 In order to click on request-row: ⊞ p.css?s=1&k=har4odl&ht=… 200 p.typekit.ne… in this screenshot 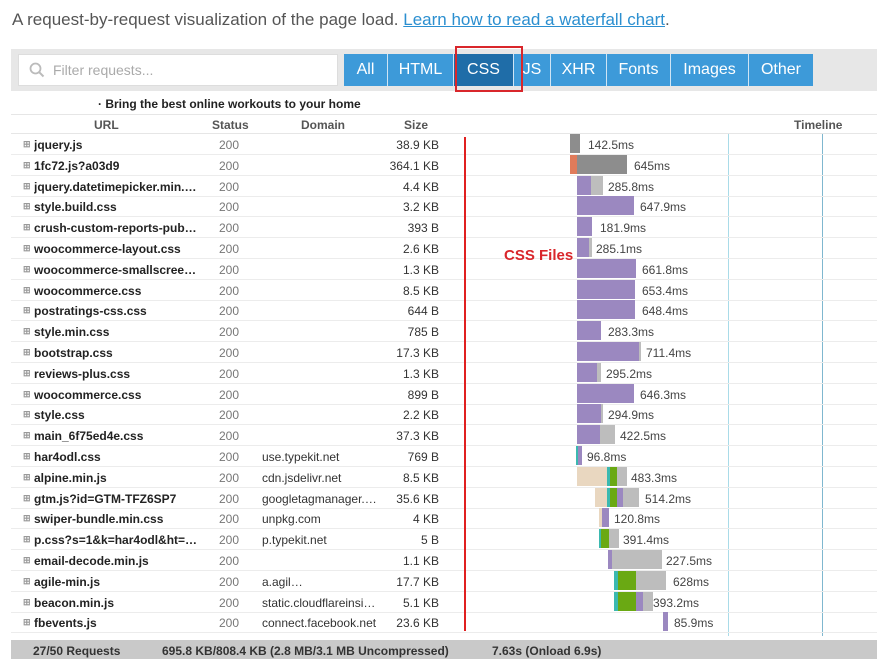, I will do `click(444, 540)`.